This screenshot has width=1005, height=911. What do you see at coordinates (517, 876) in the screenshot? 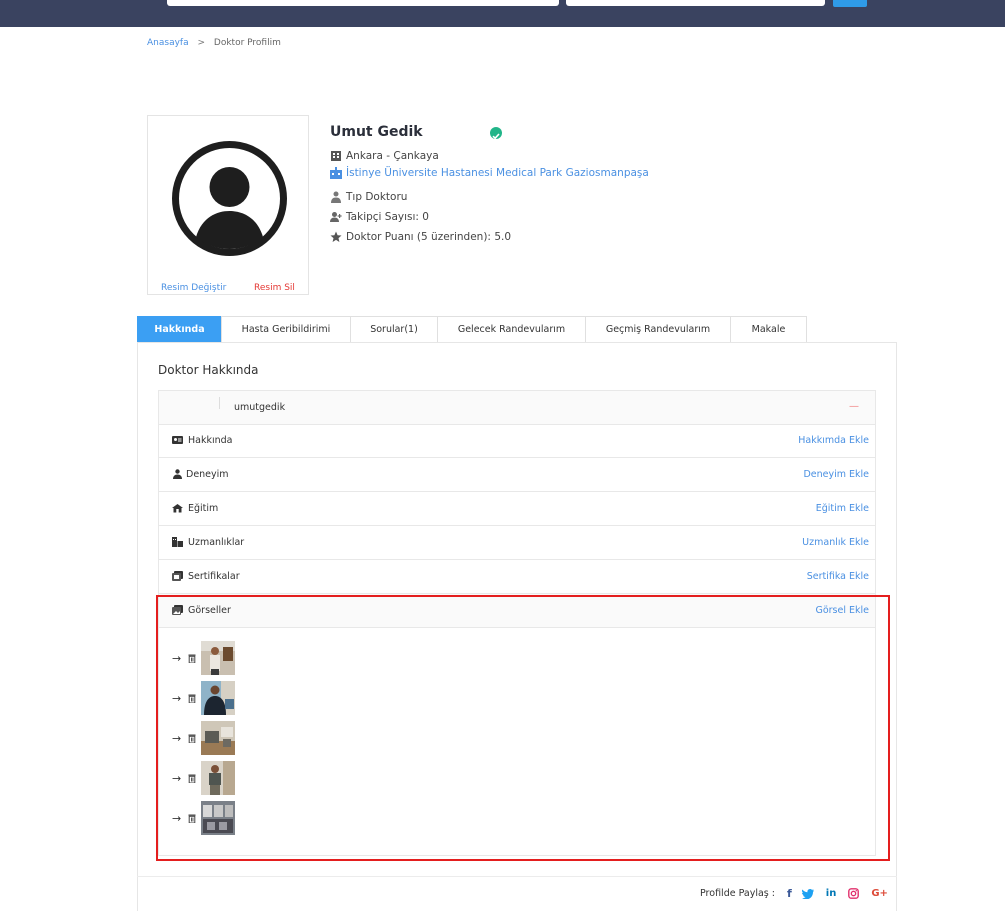
I see `divider` at bounding box center [517, 876].